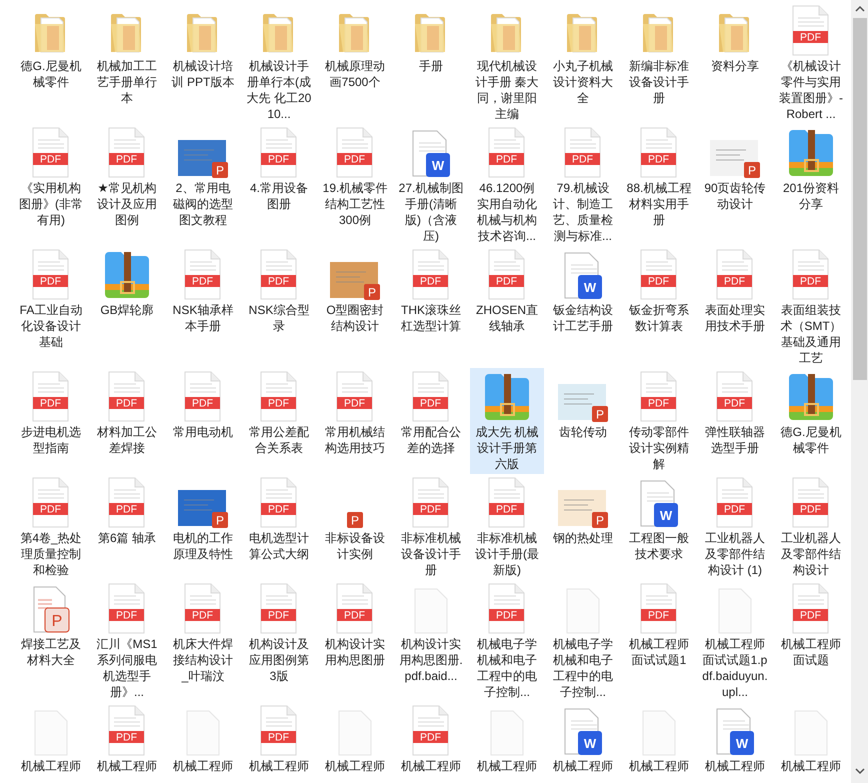 This screenshot has width=868, height=783. Describe the element at coordinates (203, 47) in the screenshot. I see `file-item: 机械设计培训 PPT版本` at that location.